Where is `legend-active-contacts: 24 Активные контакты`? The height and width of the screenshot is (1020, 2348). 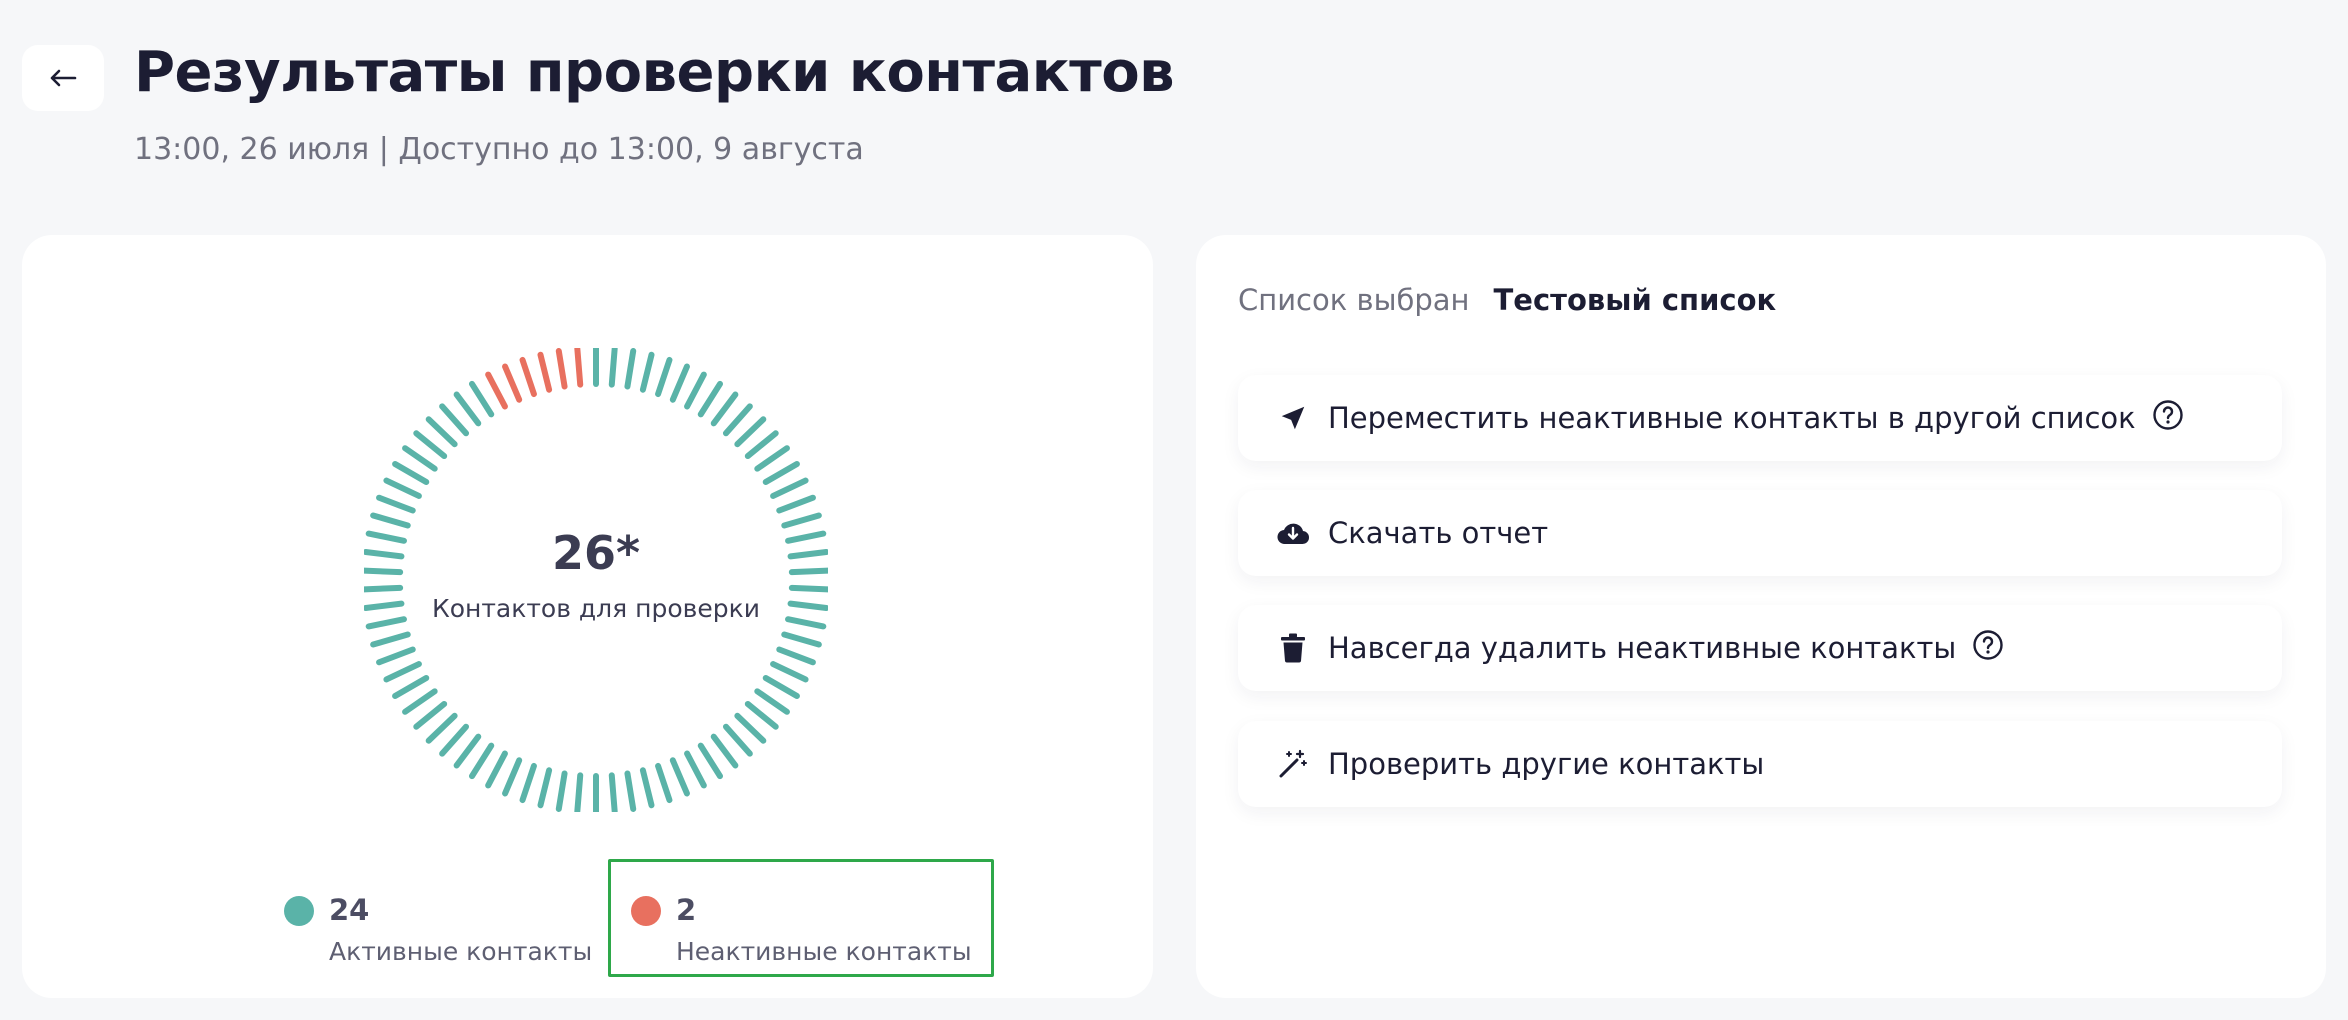
legend-active-contacts: 24 Активные контакты is located at coordinates (444, 938).